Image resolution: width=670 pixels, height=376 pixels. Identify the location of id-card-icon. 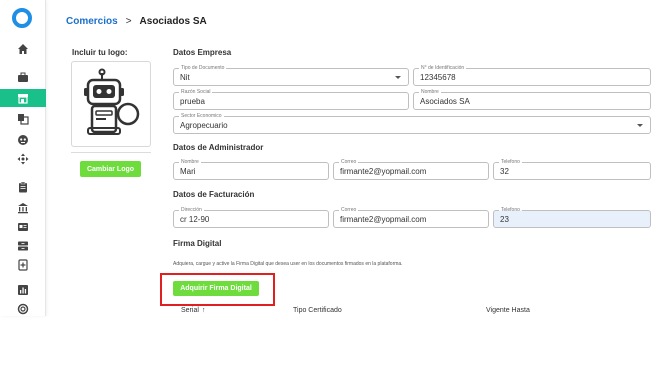
(23, 227).